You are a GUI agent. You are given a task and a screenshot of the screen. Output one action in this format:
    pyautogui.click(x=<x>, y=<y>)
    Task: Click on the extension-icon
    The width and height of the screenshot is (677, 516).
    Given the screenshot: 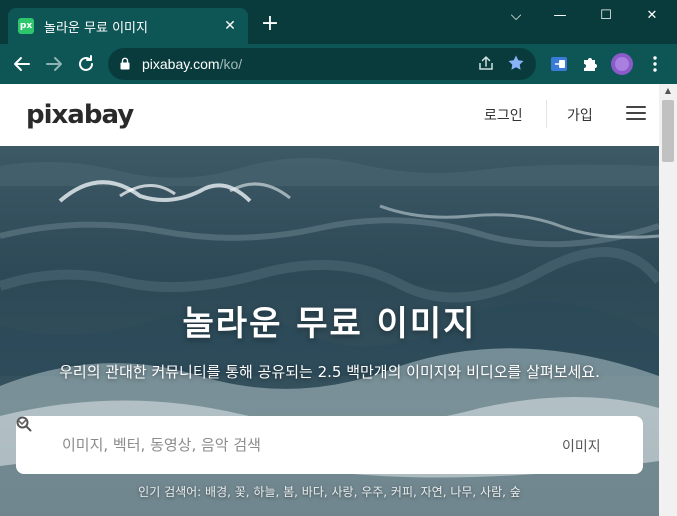 What is the action you would take?
    pyautogui.click(x=559, y=64)
    